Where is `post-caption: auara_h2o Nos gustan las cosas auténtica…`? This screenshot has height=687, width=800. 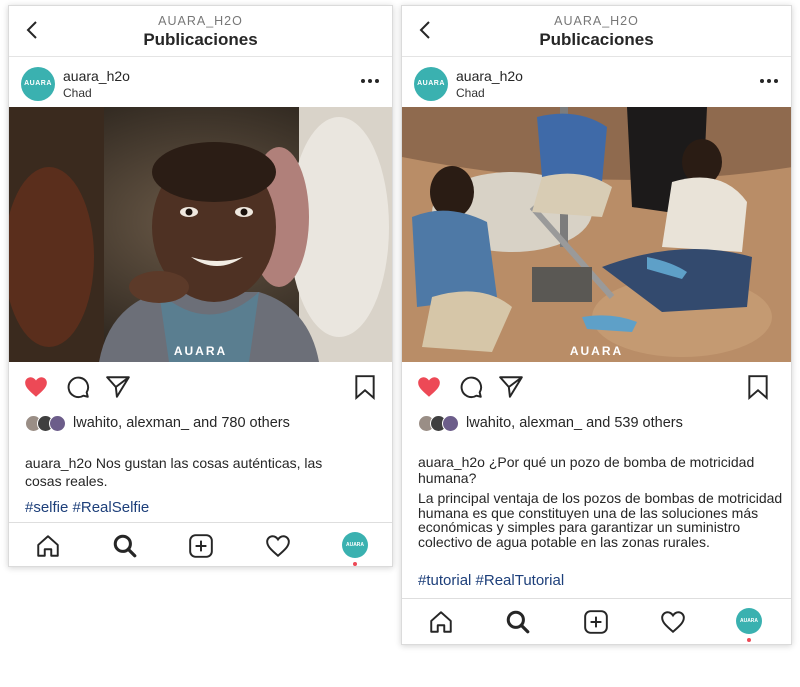 post-caption: auara_h2o Nos gustan las cosas auténtica… is located at coordinates (190, 472).